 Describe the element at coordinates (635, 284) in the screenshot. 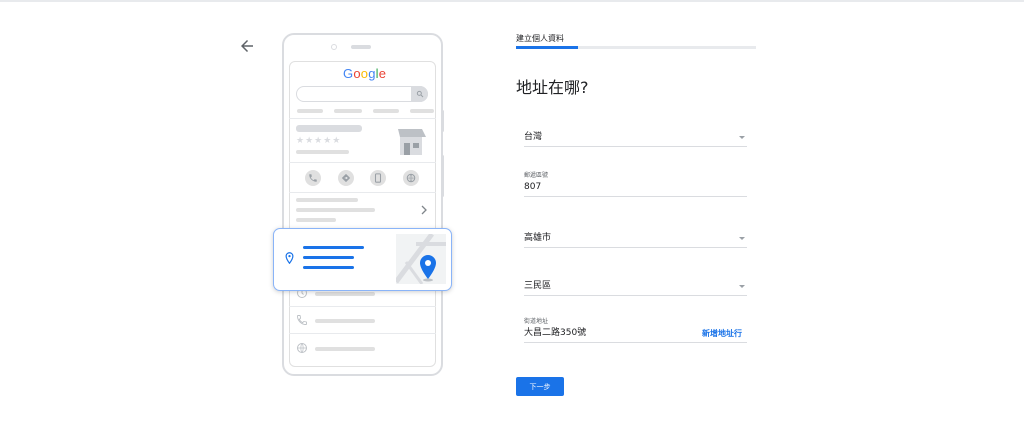

I see `district-select: 三民區` at that location.